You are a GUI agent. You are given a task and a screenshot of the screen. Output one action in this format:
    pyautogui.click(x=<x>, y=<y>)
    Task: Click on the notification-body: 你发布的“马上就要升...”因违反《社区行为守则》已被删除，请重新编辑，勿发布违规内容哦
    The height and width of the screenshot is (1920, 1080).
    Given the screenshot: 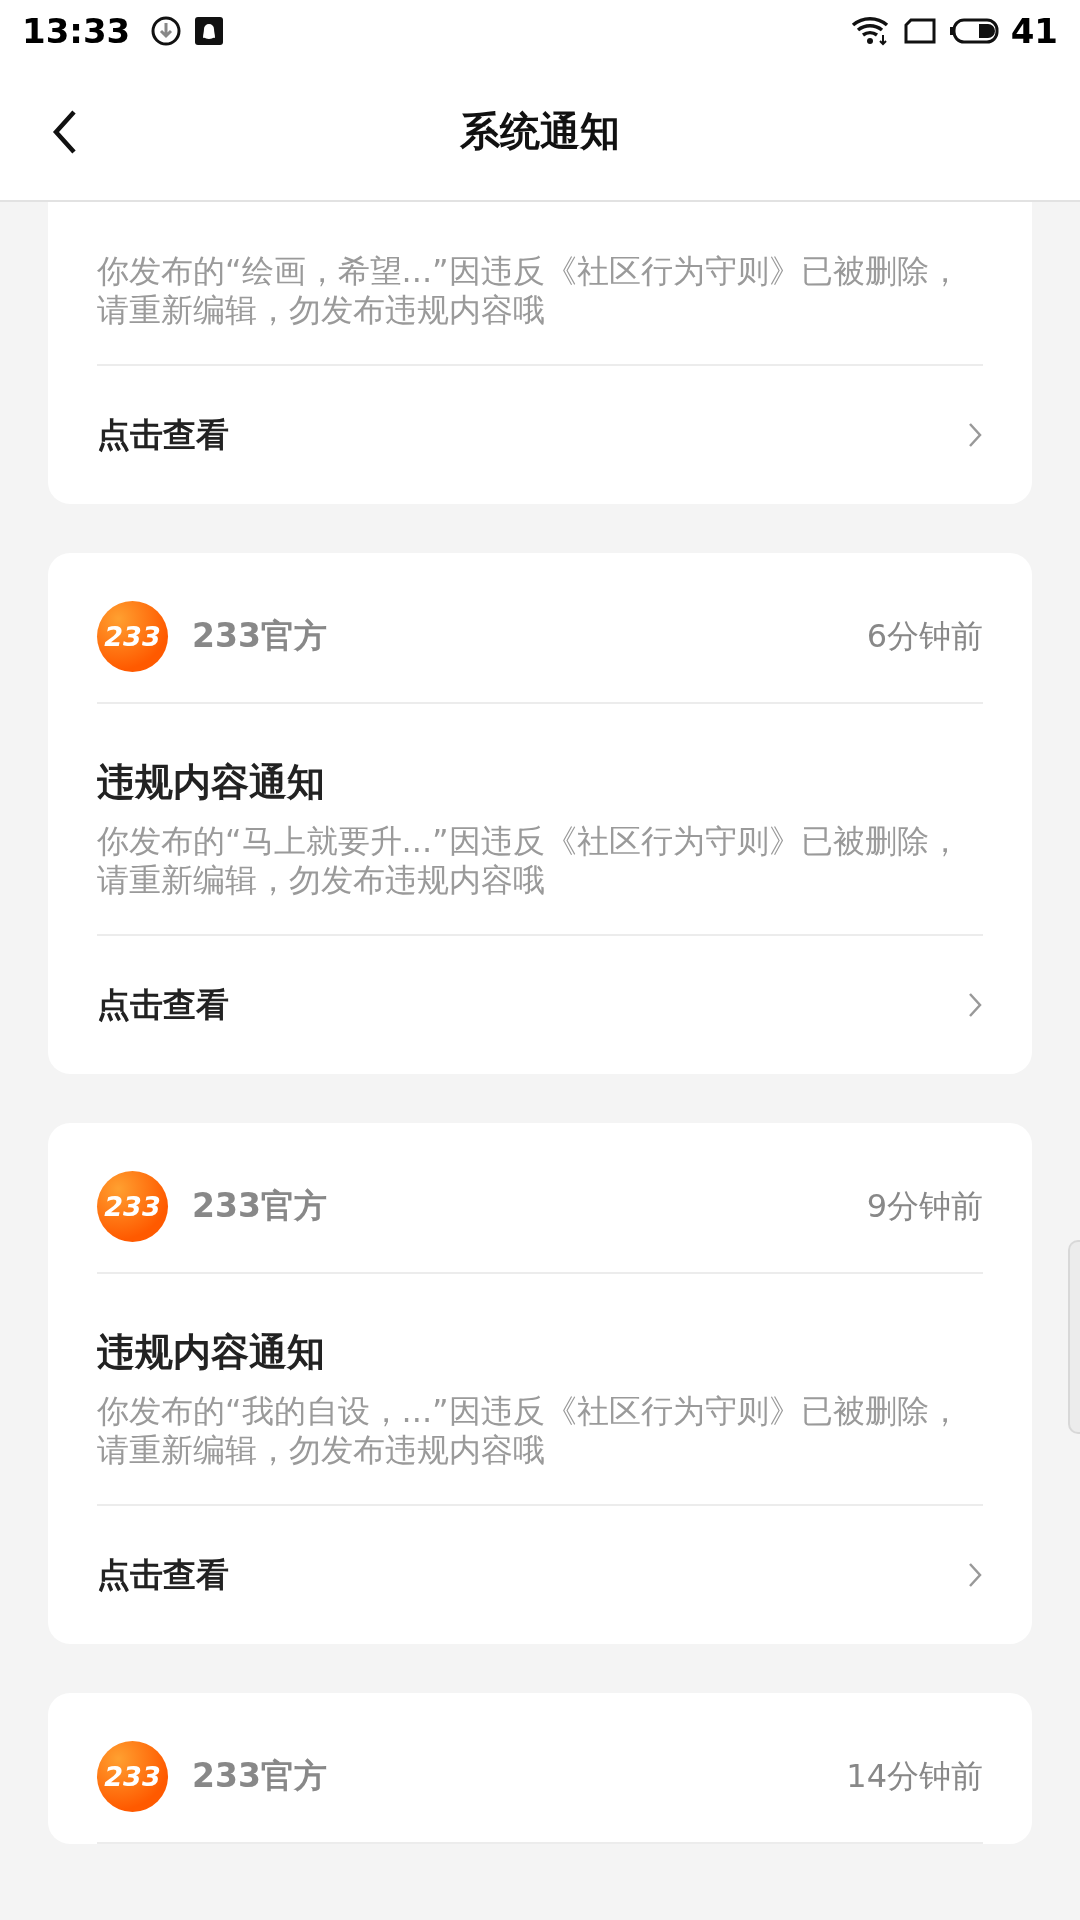 What is the action you would take?
    pyautogui.click(x=540, y=879)
    